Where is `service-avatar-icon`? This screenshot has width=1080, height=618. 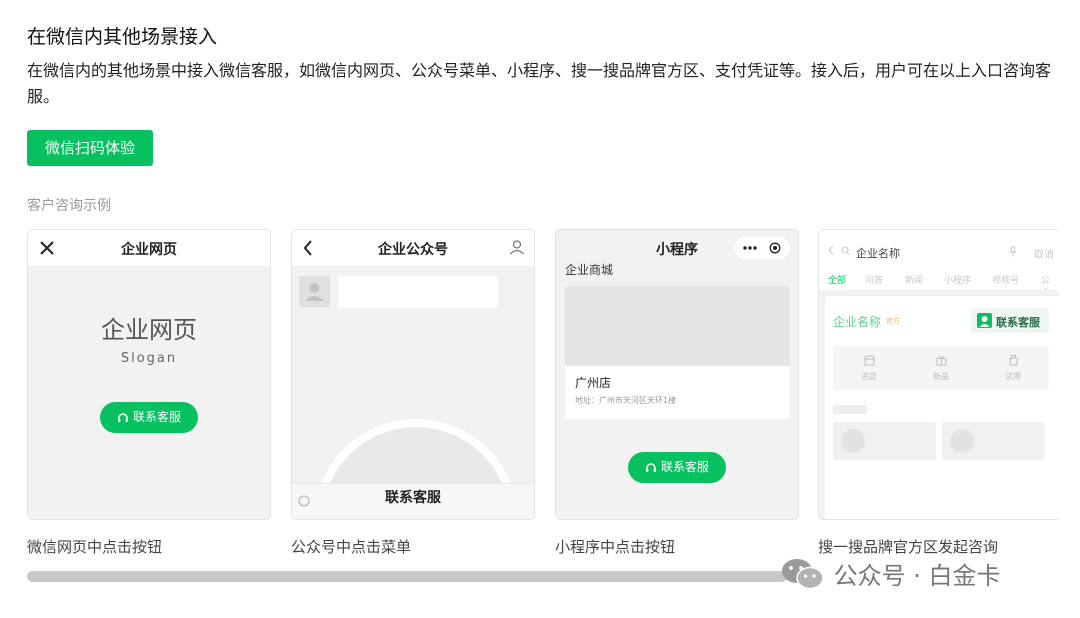 service-avatar-icon is located at coordinates (984, 320).